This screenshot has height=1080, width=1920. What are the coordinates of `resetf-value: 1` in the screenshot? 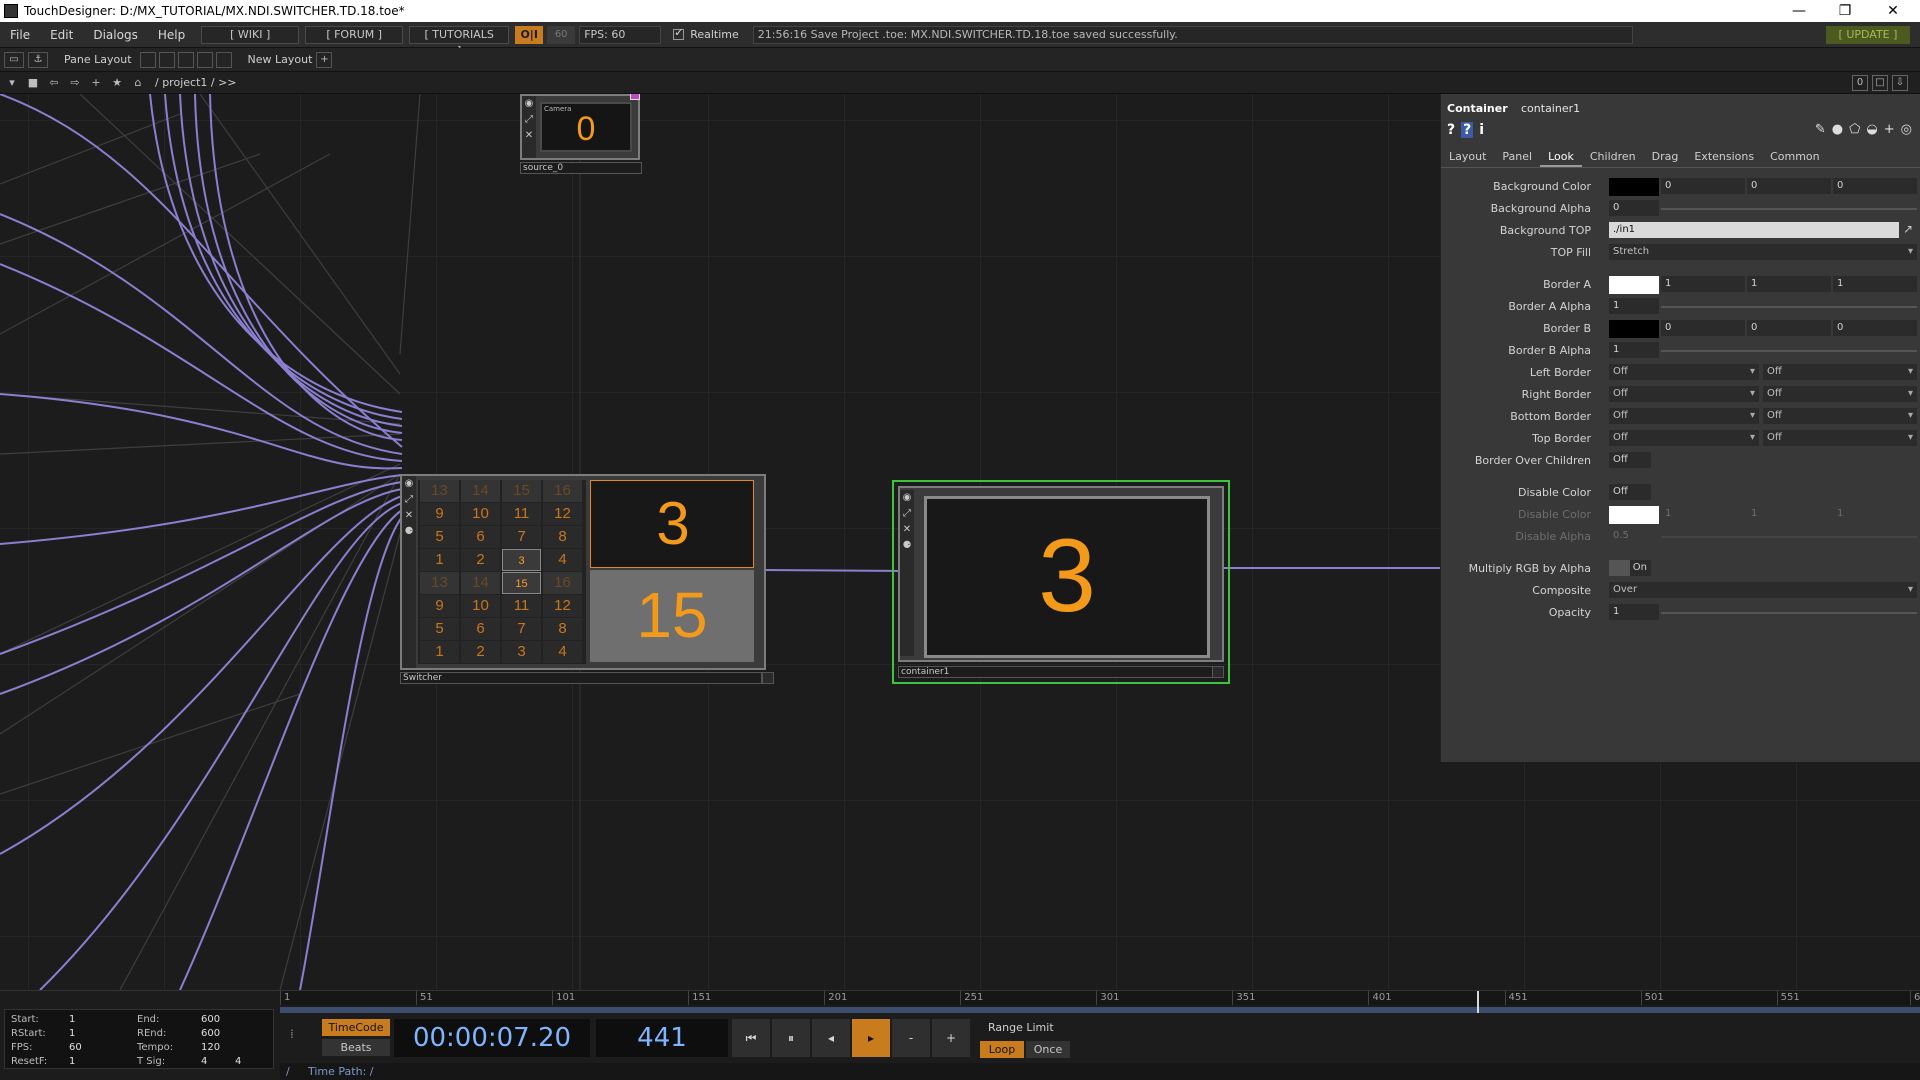 It's located at (72, 1061).